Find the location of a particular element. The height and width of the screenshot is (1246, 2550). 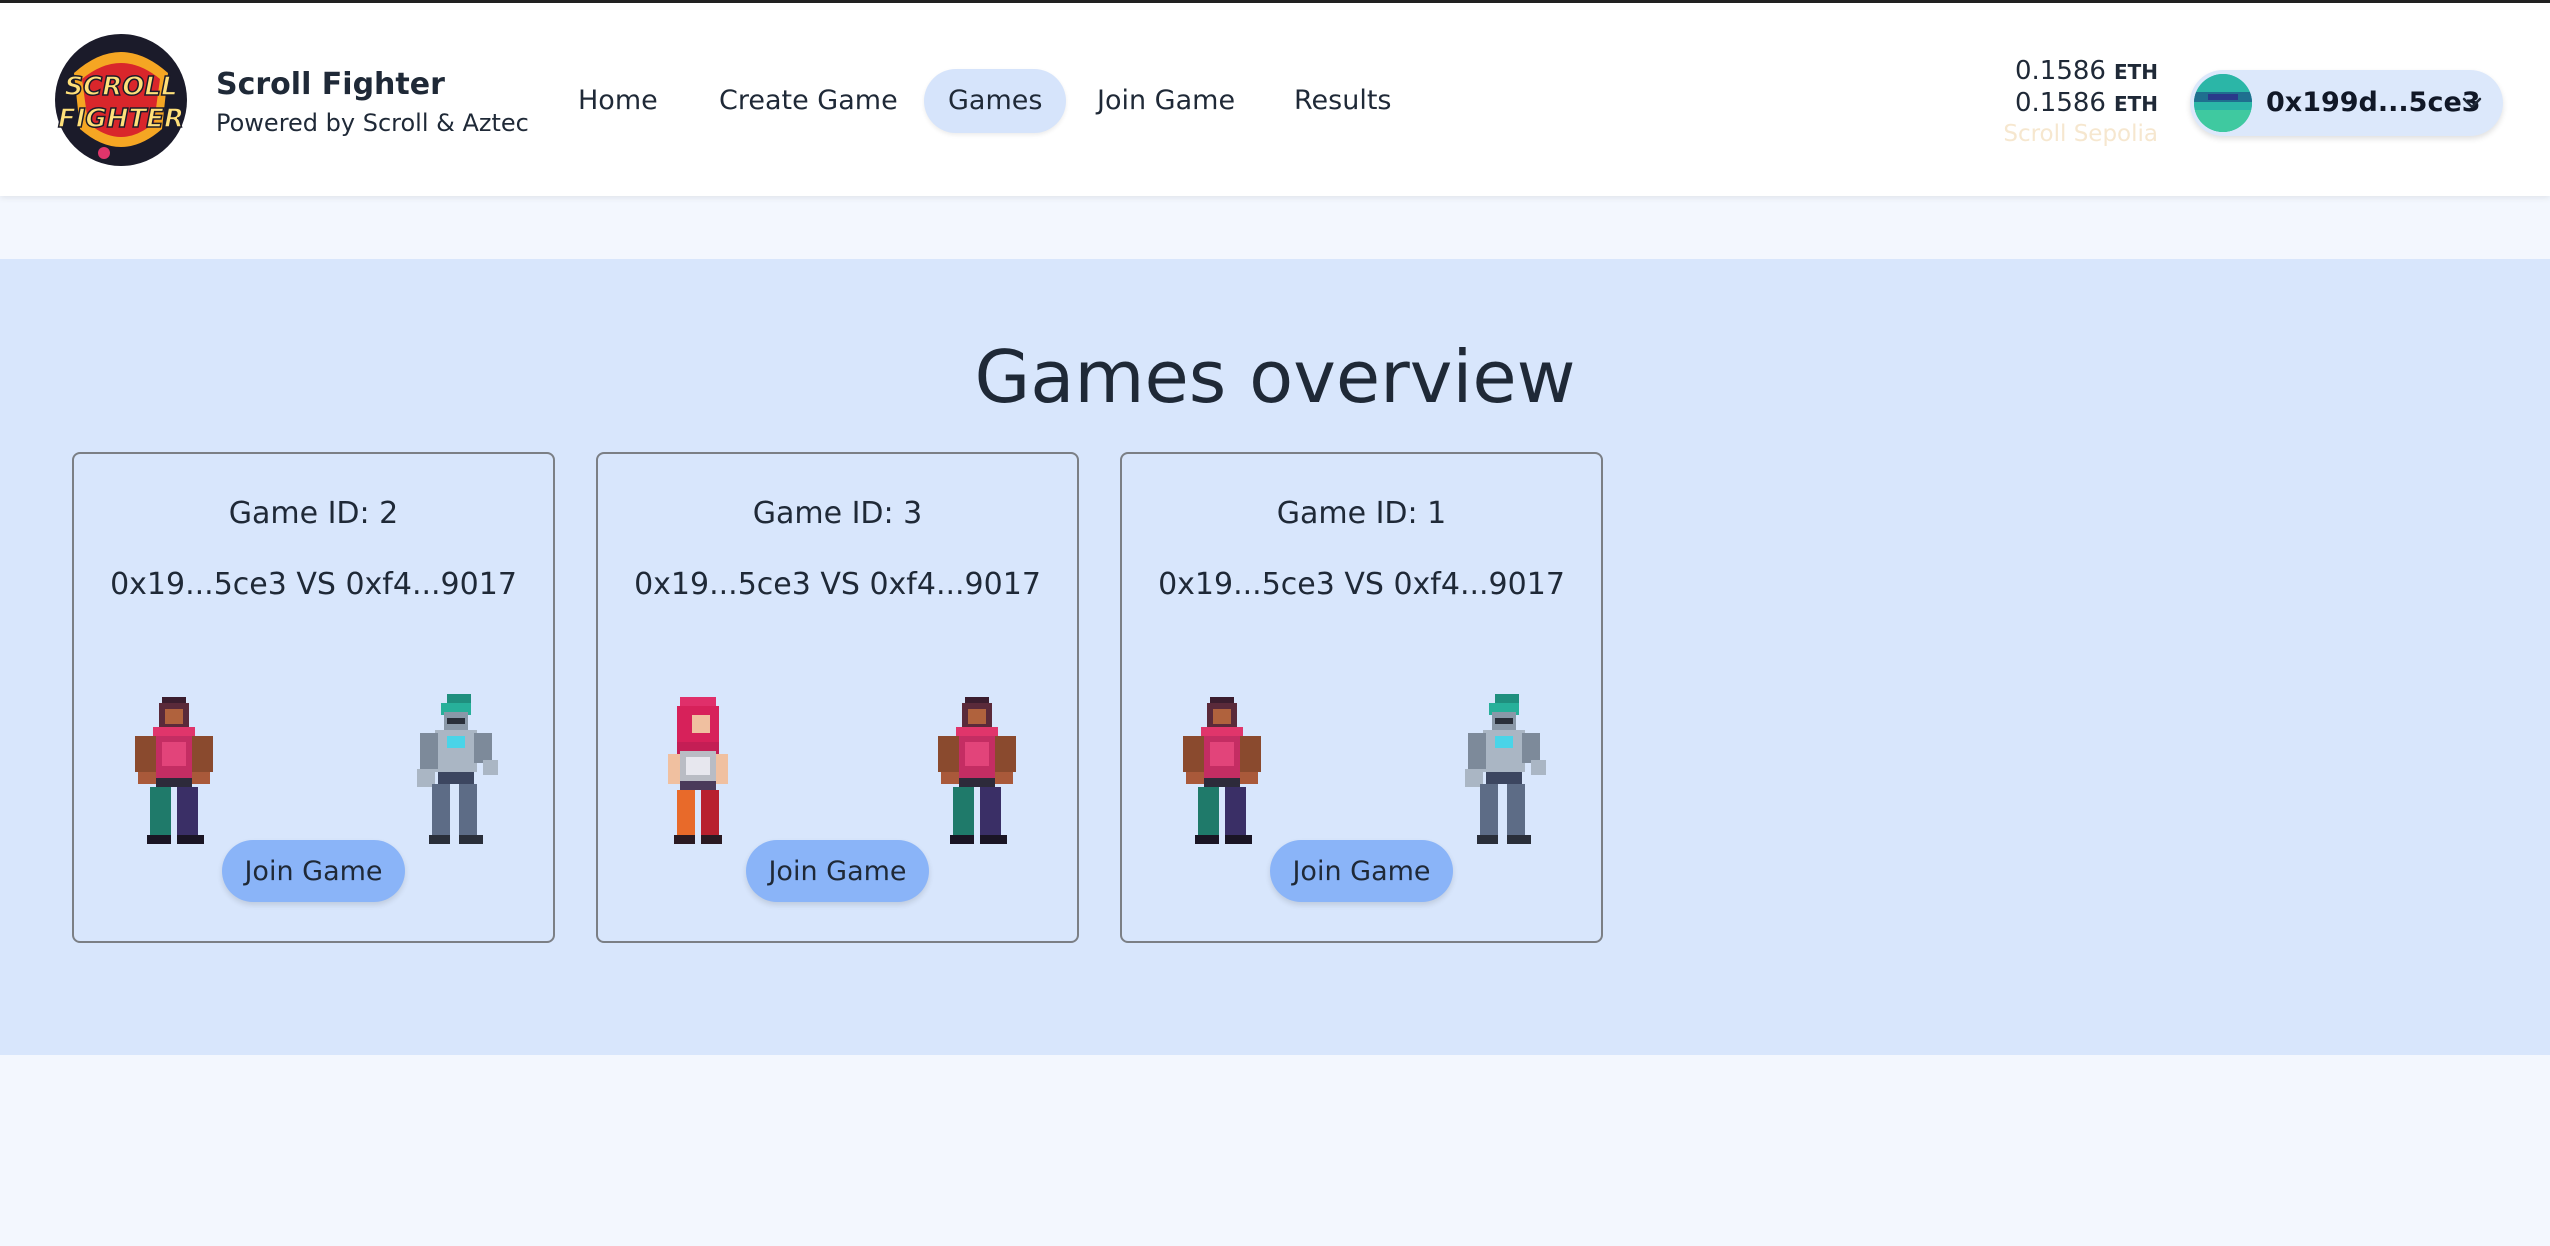

svg-text: FIGHTER is located at coordinates (121, 119).